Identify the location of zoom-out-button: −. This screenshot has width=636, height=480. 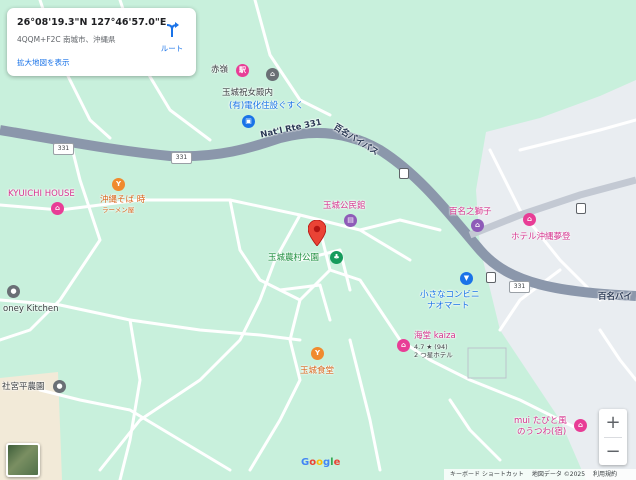
(613, 451).